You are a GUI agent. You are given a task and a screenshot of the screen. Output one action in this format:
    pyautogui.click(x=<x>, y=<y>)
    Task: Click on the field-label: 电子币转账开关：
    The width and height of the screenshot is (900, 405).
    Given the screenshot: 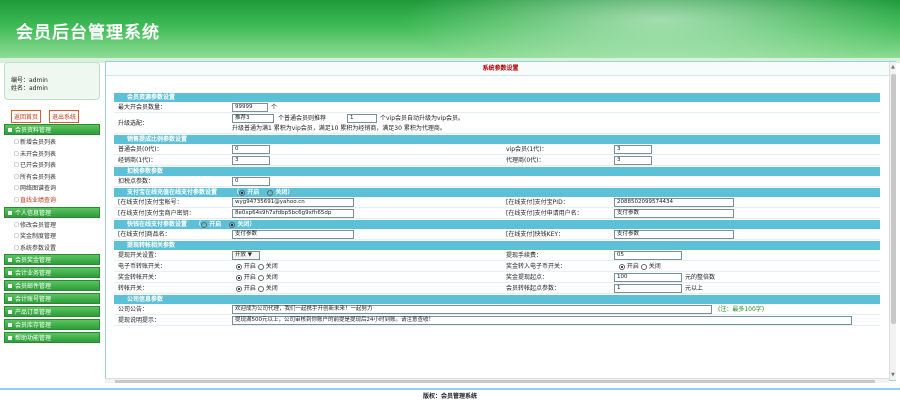 What is the action you would take?
    pyautogui.click(x=142, y=266)
    